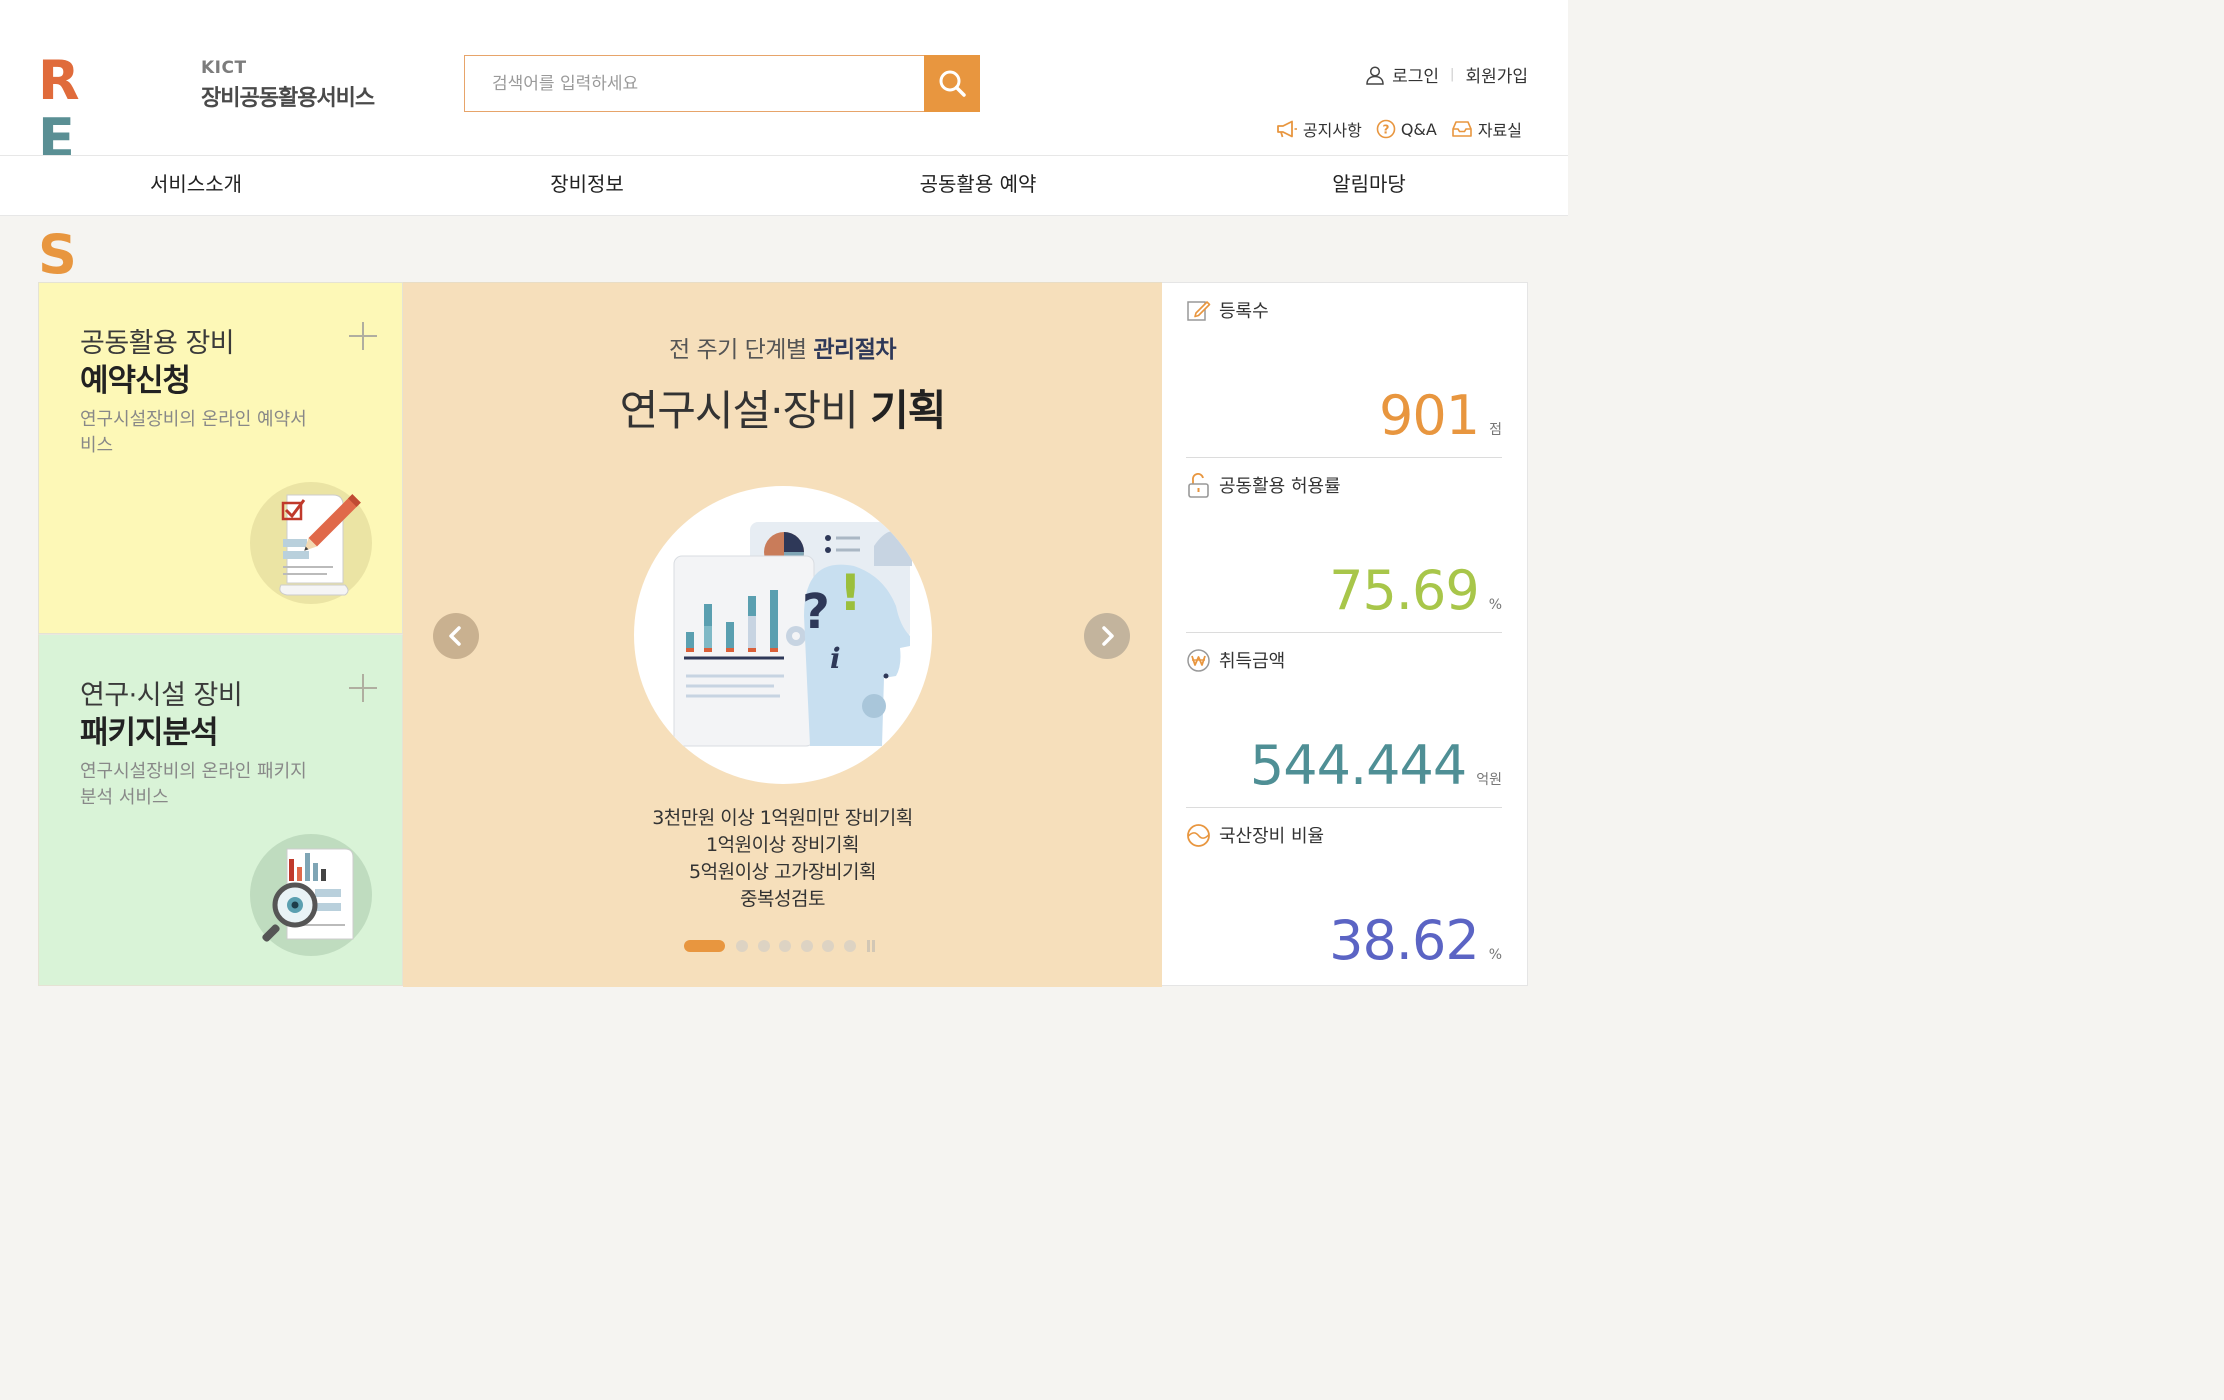 The width and height of the screenshot is (2224, 1400). Describe the element at coordinates (311, 543) in the screenshot. I see `document-pencil-icon` at that location.